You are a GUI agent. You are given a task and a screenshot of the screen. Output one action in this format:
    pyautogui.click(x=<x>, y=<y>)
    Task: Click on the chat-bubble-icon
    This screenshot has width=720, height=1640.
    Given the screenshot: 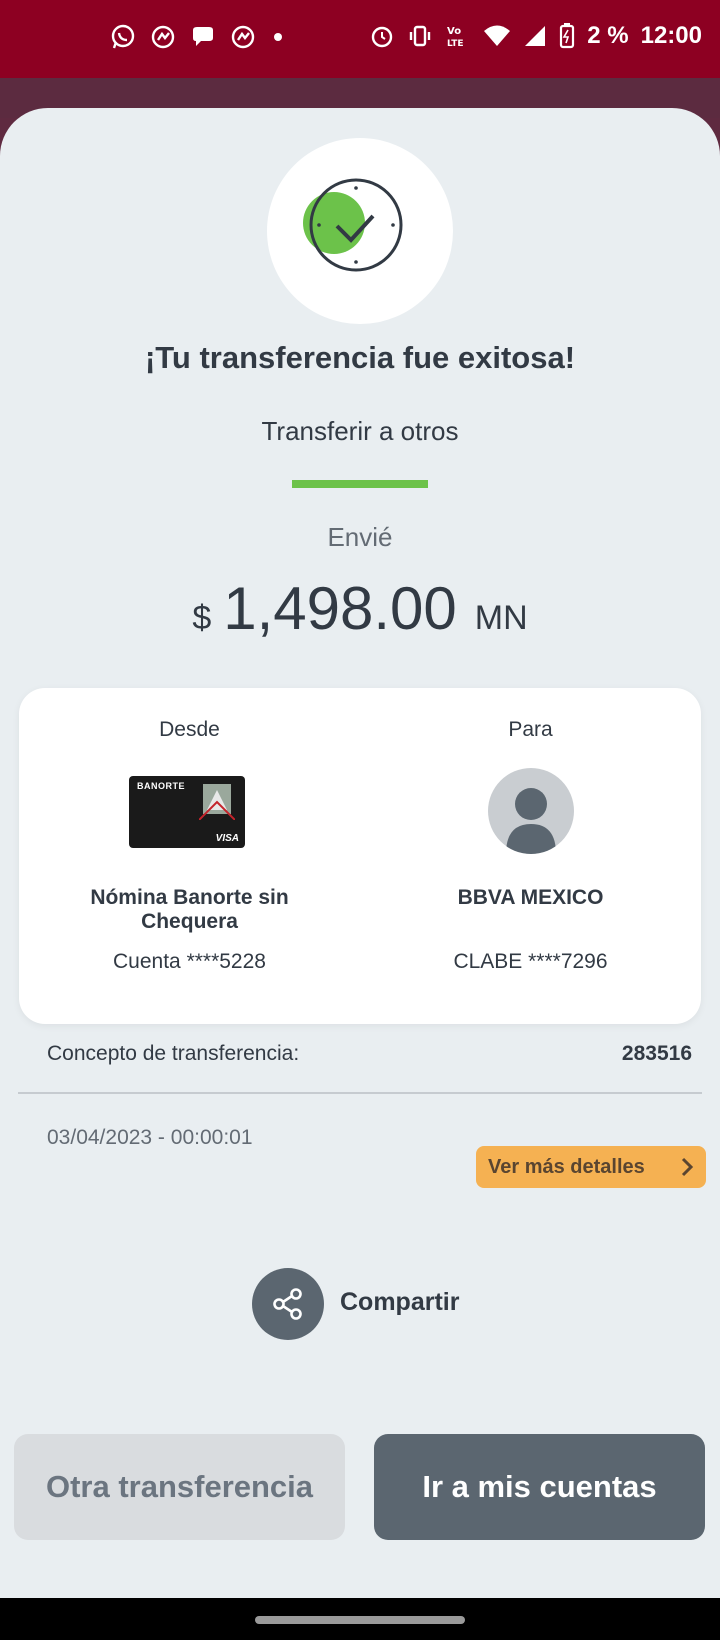 What is the action you would take?
    pyautogui.click(x=203, y=36)
    